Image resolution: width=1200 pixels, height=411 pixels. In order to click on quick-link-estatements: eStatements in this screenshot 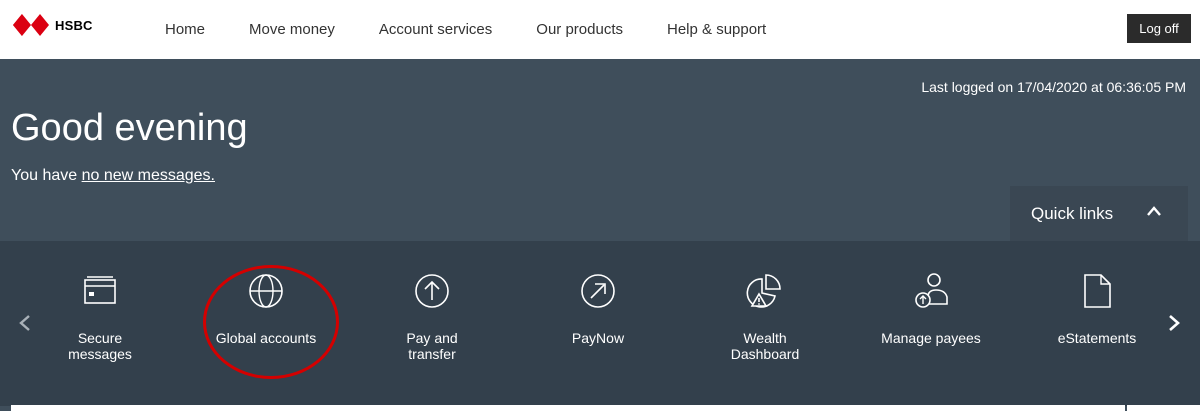, I will do `click(1097, 308)`.